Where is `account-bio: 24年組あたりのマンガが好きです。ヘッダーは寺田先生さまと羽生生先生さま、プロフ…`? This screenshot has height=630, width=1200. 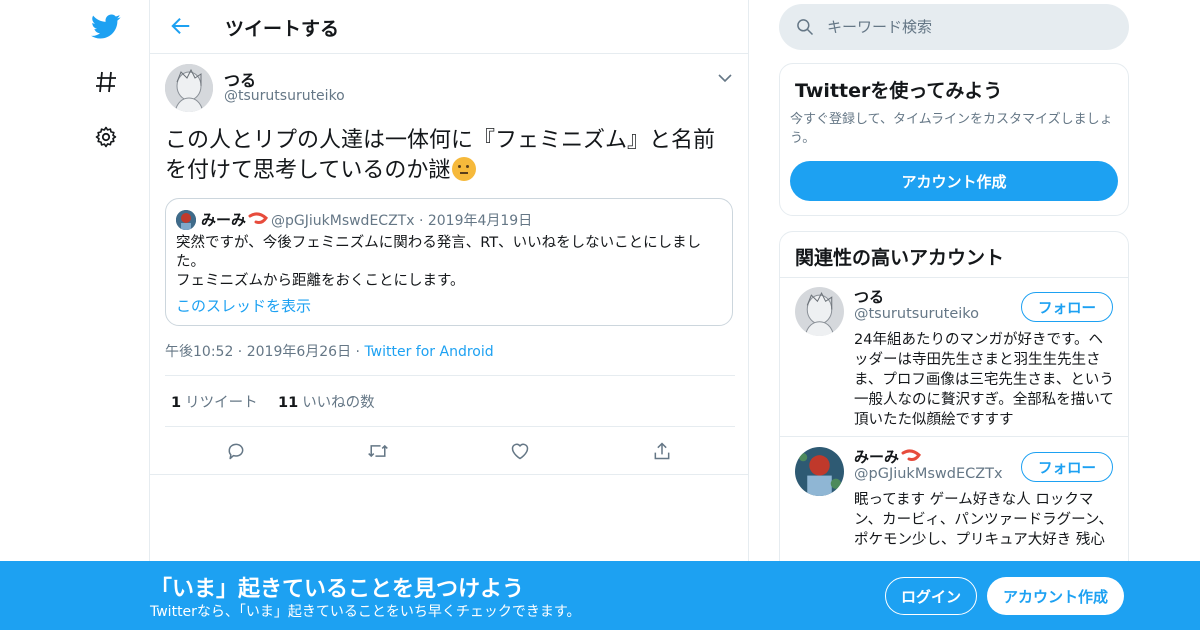
account-bio: 24年組あたりのマンガが好きです。ヘッダーは寺田先生さまと羽生生先生さま、プロフ… is located at coordinates (984, 380).